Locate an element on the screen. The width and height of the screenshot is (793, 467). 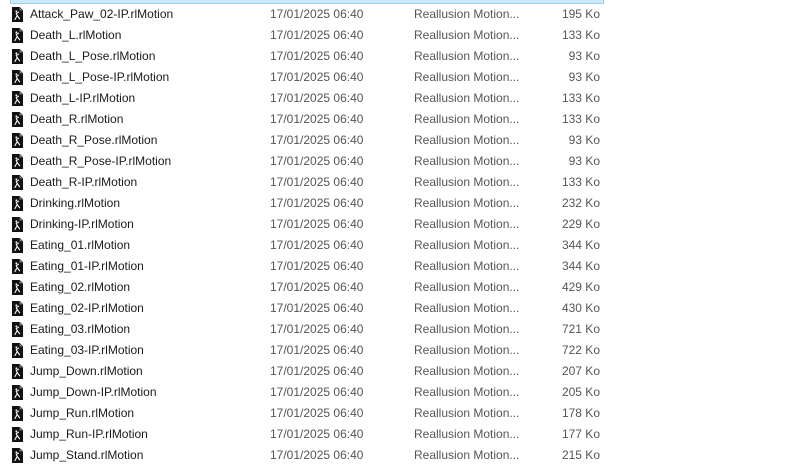
file-name: Jump_Down-IP.rlMotion is located at coordinates (93, 392).